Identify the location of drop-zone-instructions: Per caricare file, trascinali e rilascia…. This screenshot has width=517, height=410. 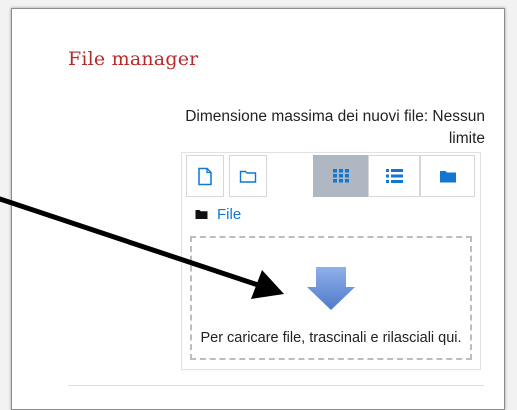
(331, 338).